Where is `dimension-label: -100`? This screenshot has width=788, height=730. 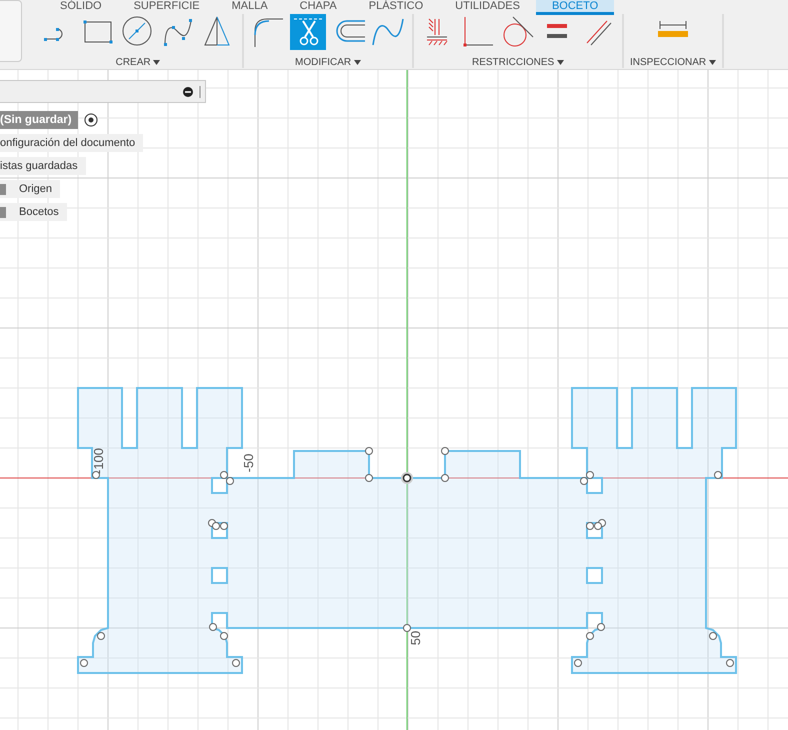 dimension-label: -100 is located at coordinates (98, 461).